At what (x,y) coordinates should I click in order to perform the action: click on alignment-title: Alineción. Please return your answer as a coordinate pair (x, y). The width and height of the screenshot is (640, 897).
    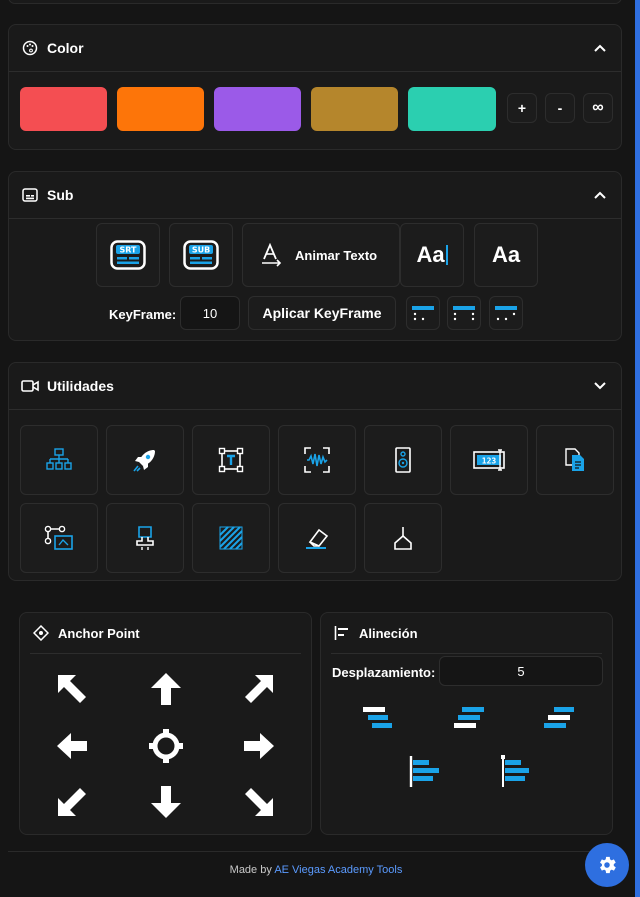
    Looking at the image, I should click on (388, 633).